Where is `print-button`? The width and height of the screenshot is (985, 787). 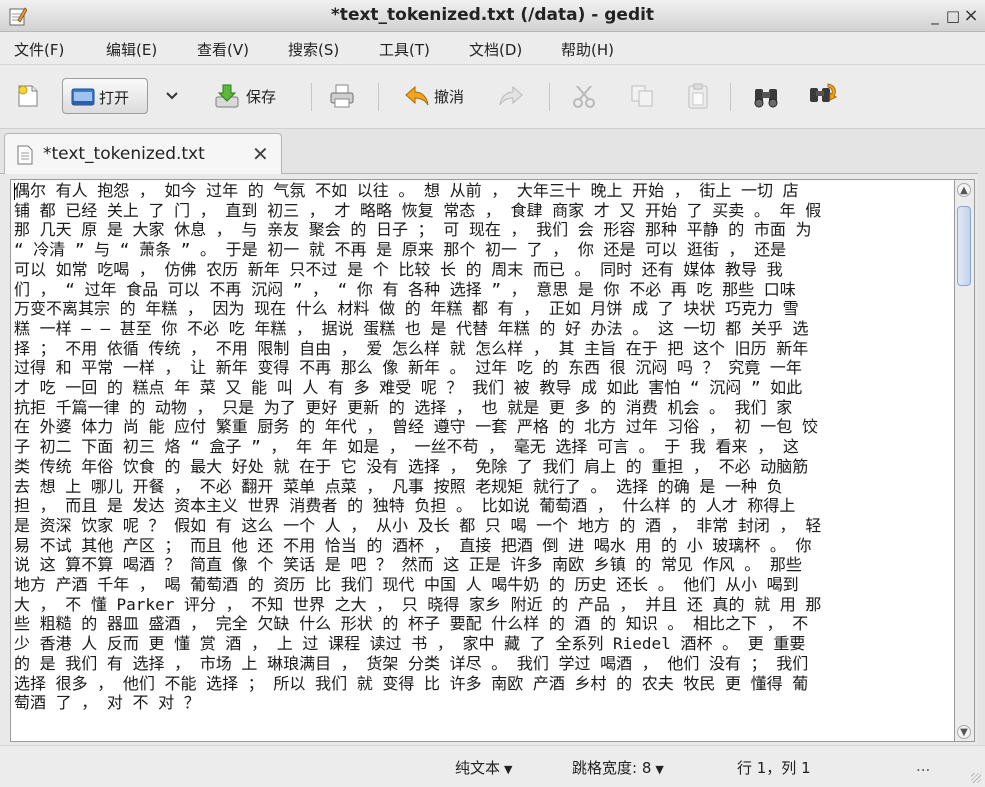 print-button is located at coordinates (342, 96).